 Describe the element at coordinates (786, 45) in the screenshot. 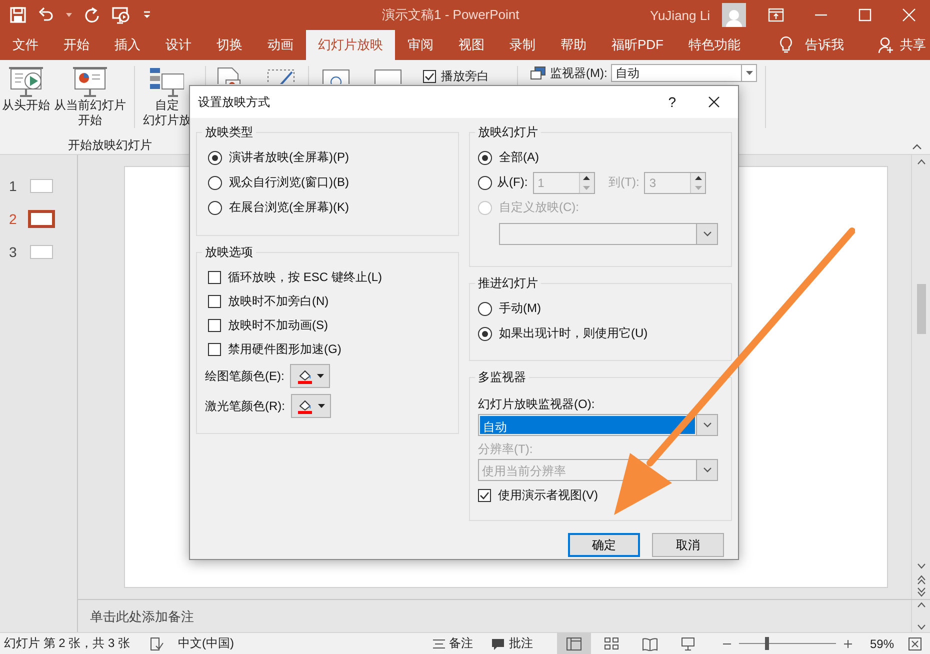

I see `lightbulb-icon` at that location.